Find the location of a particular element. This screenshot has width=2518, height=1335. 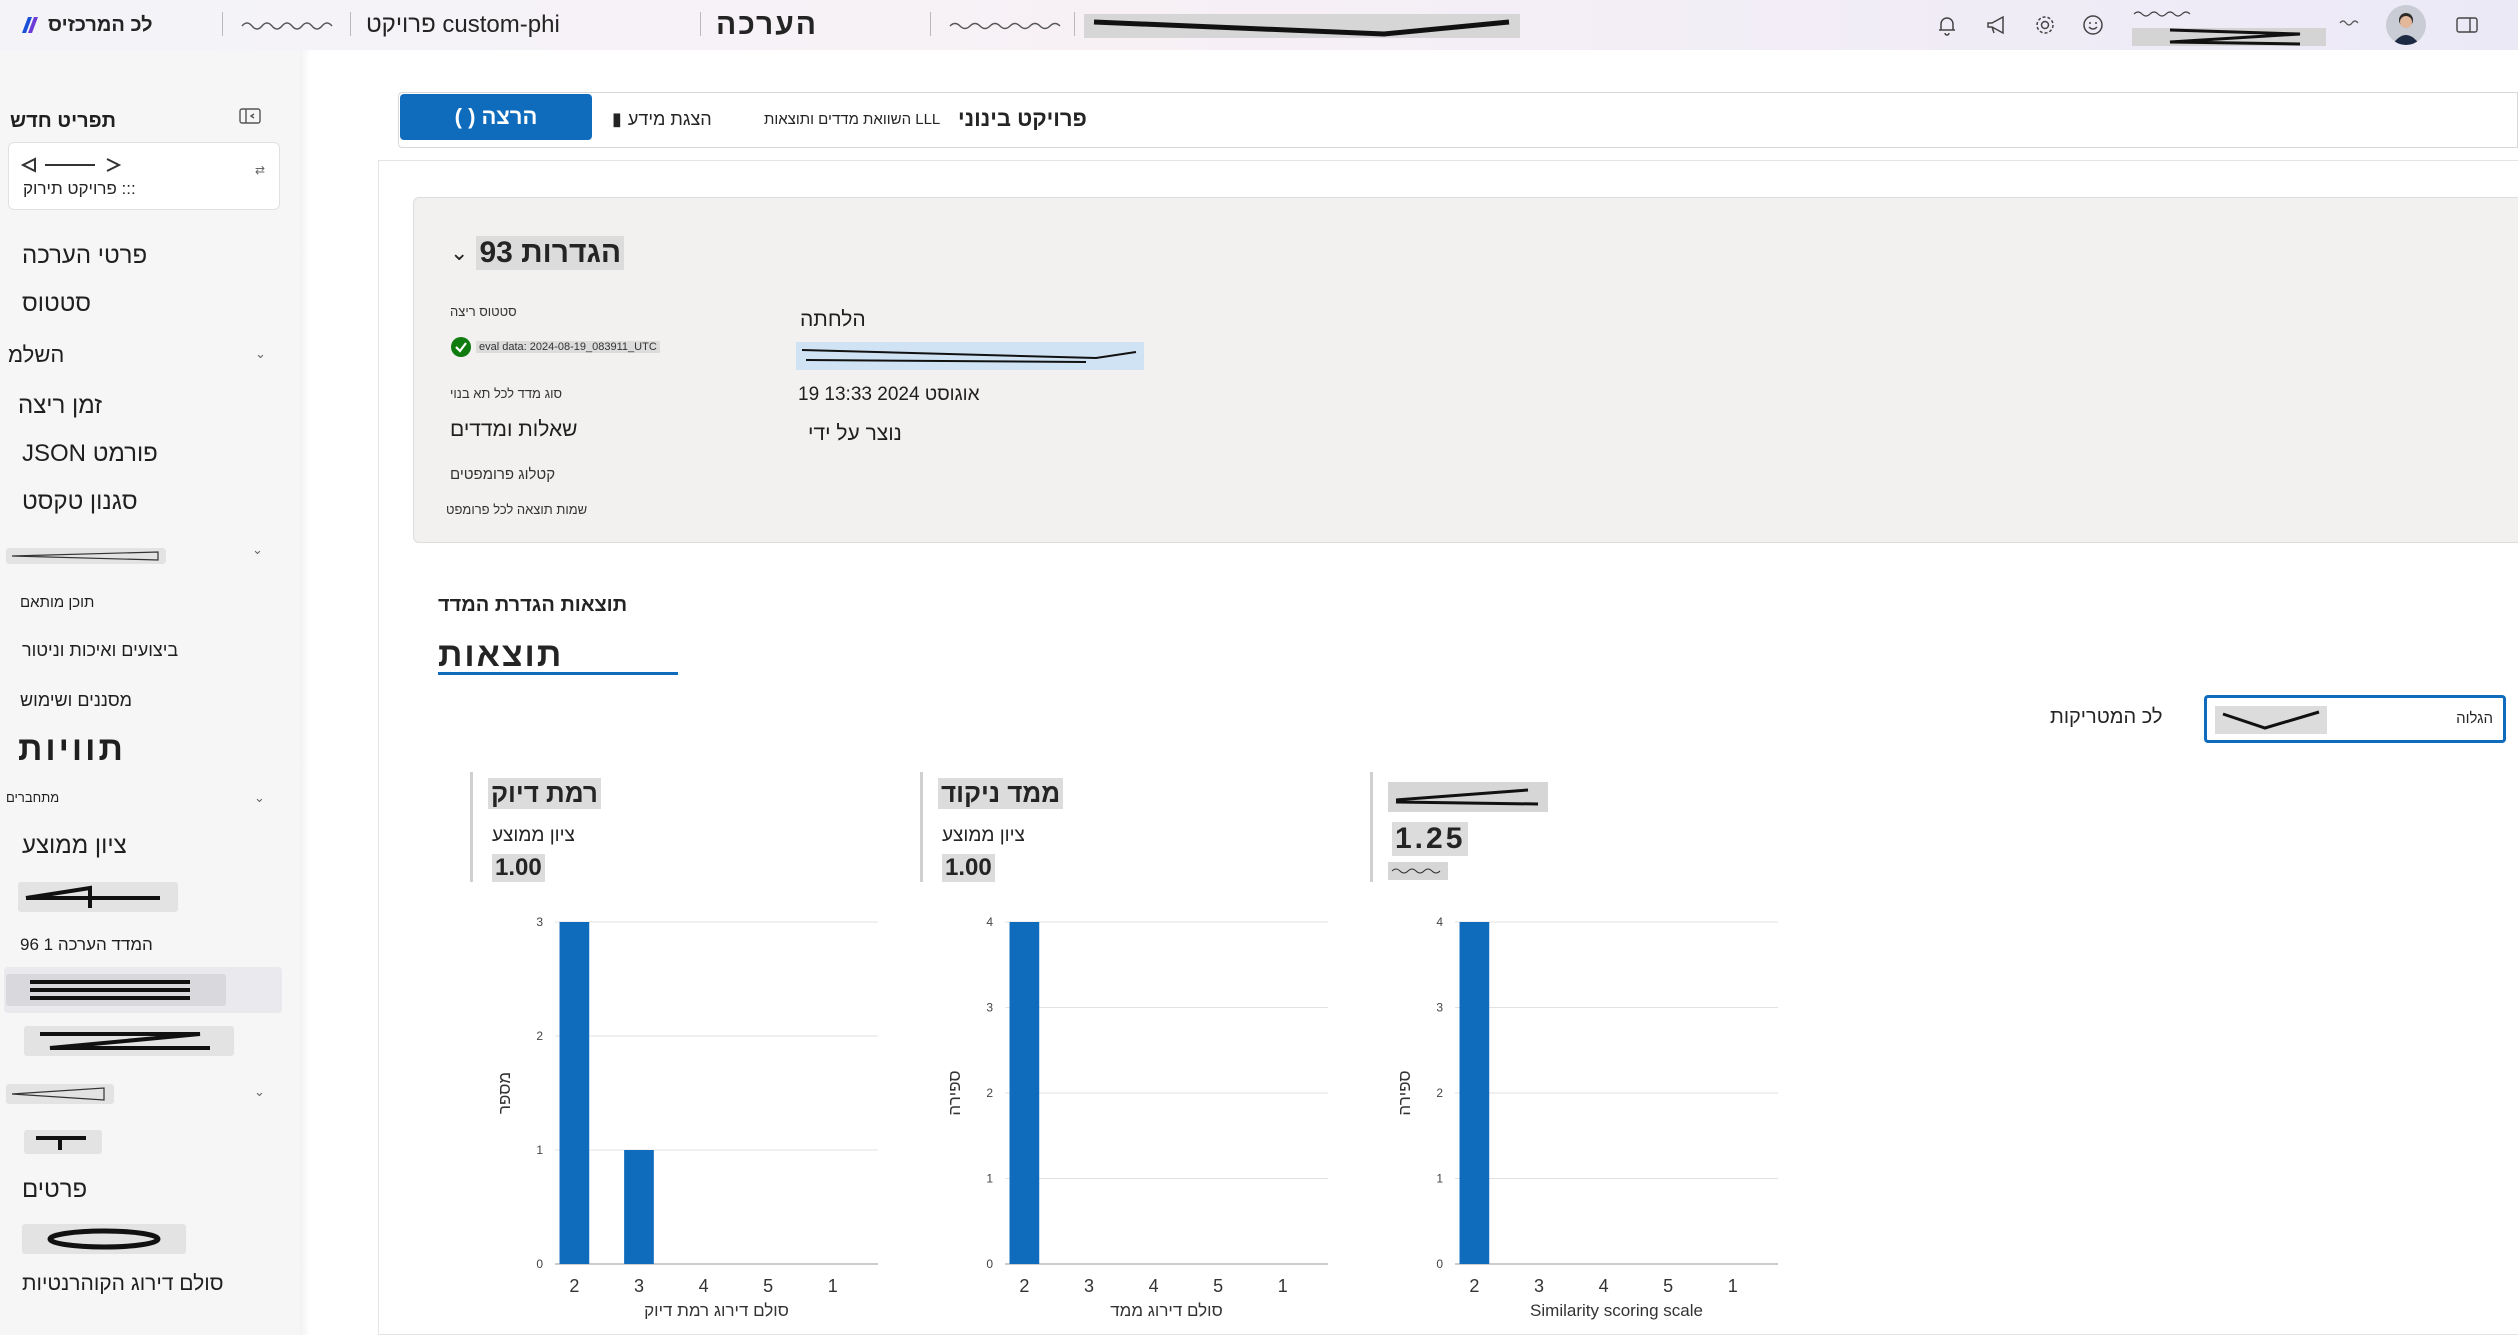

sidebar-item-input-metrics: מסננים ושימוש is located at coordinates (76, 700).